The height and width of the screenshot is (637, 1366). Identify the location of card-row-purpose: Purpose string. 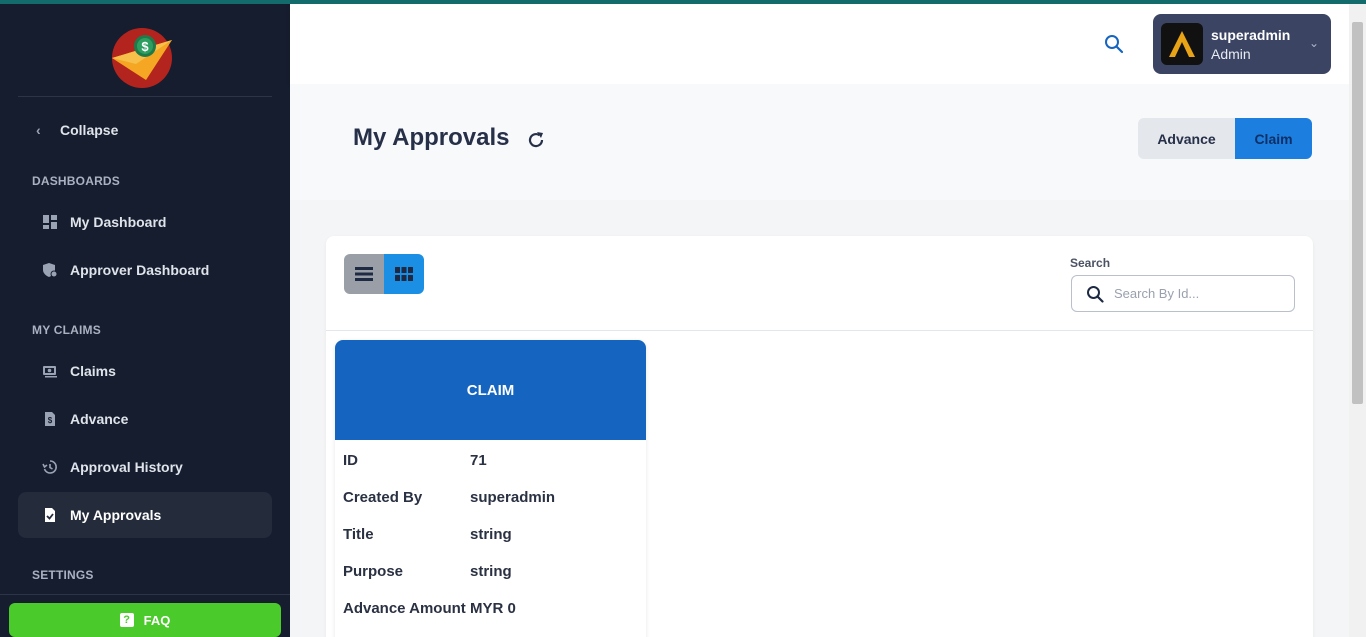
(427, 571).